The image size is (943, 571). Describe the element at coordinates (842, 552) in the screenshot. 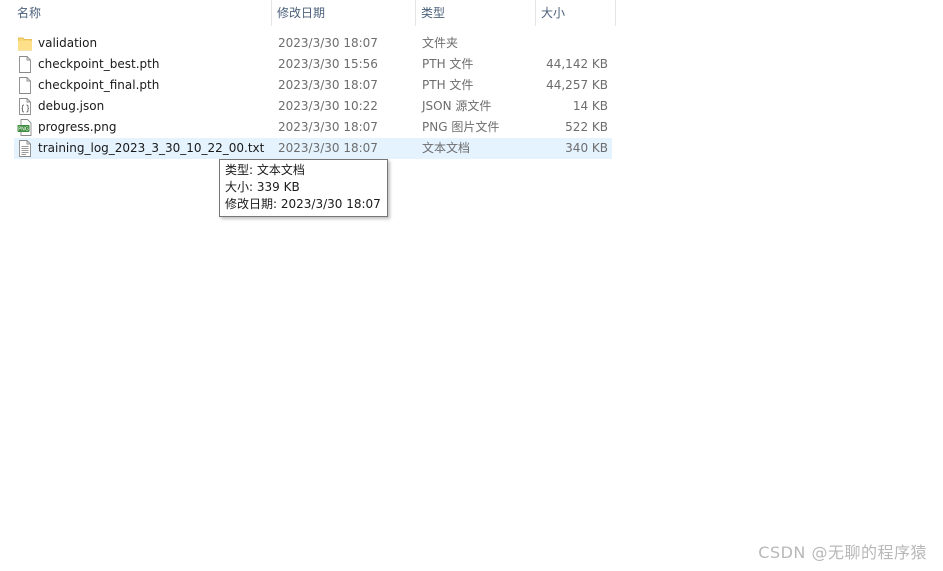

I see `watermark: CSDN @无聊的程序猿` at that location.